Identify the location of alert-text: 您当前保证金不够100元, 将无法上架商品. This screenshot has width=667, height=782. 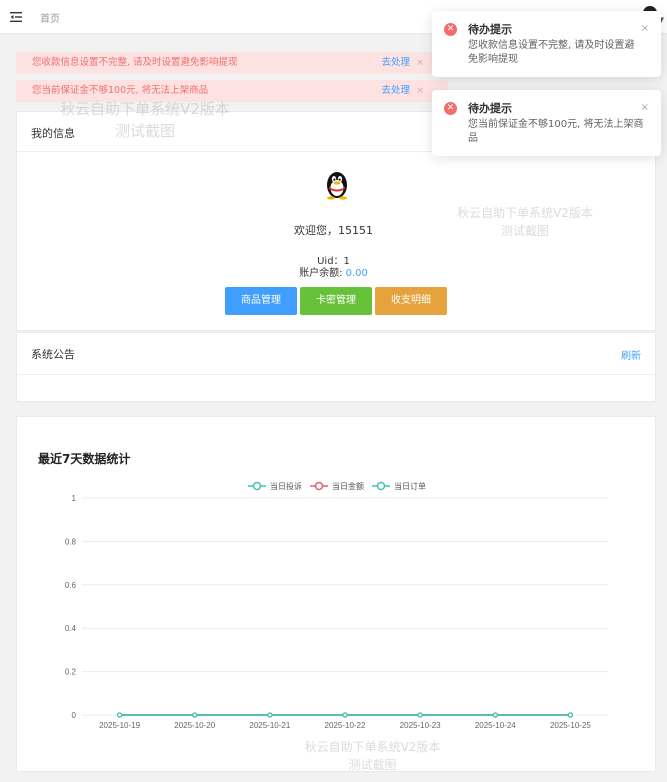
(120, 90).